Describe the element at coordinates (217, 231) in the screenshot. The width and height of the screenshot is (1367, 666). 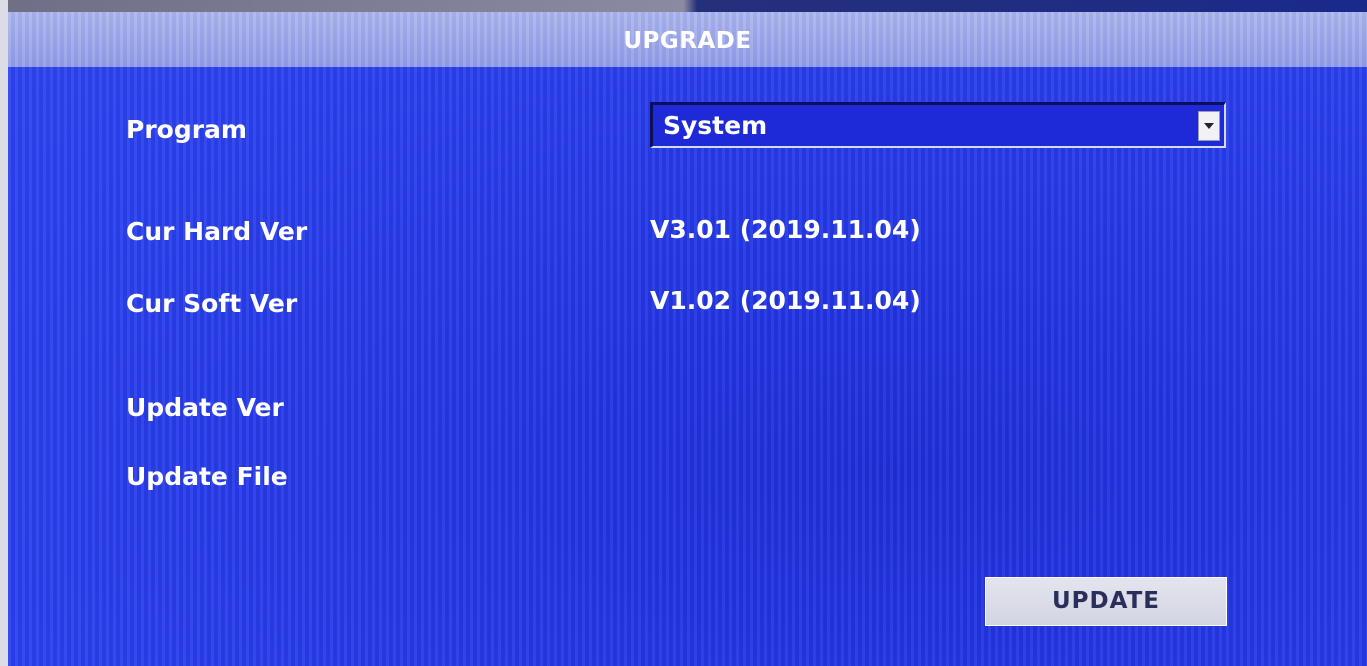
I see `cur-hard-ver-label: Cur Hard Ver` at that location.